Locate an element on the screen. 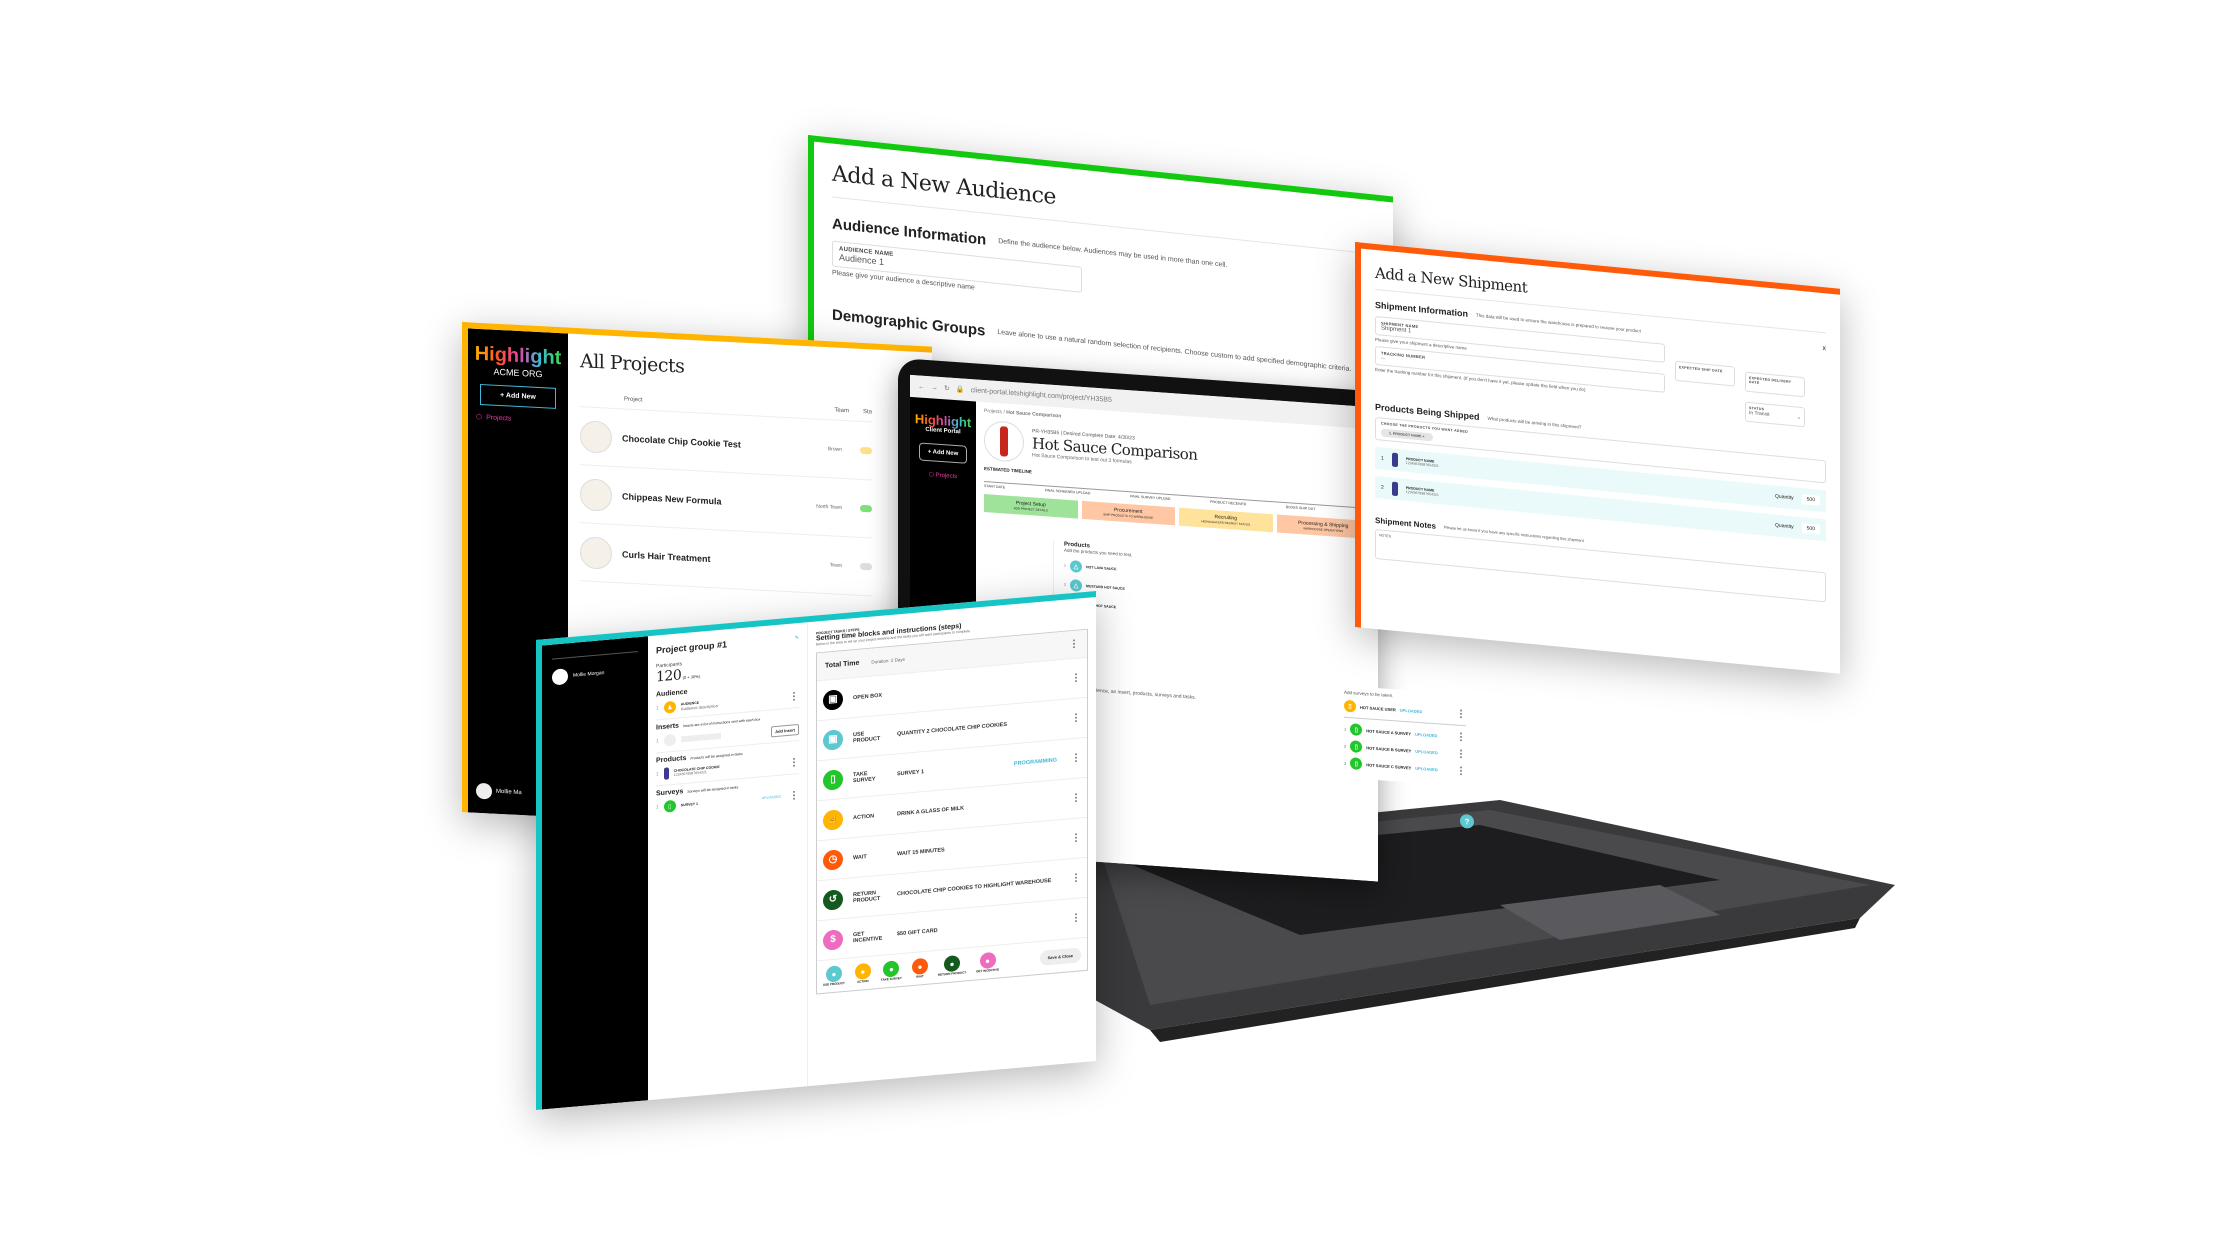 The height and width of the screenshot is (1248, 2220). breadcrumb-root: Projects is located at coordinates (993, 411).